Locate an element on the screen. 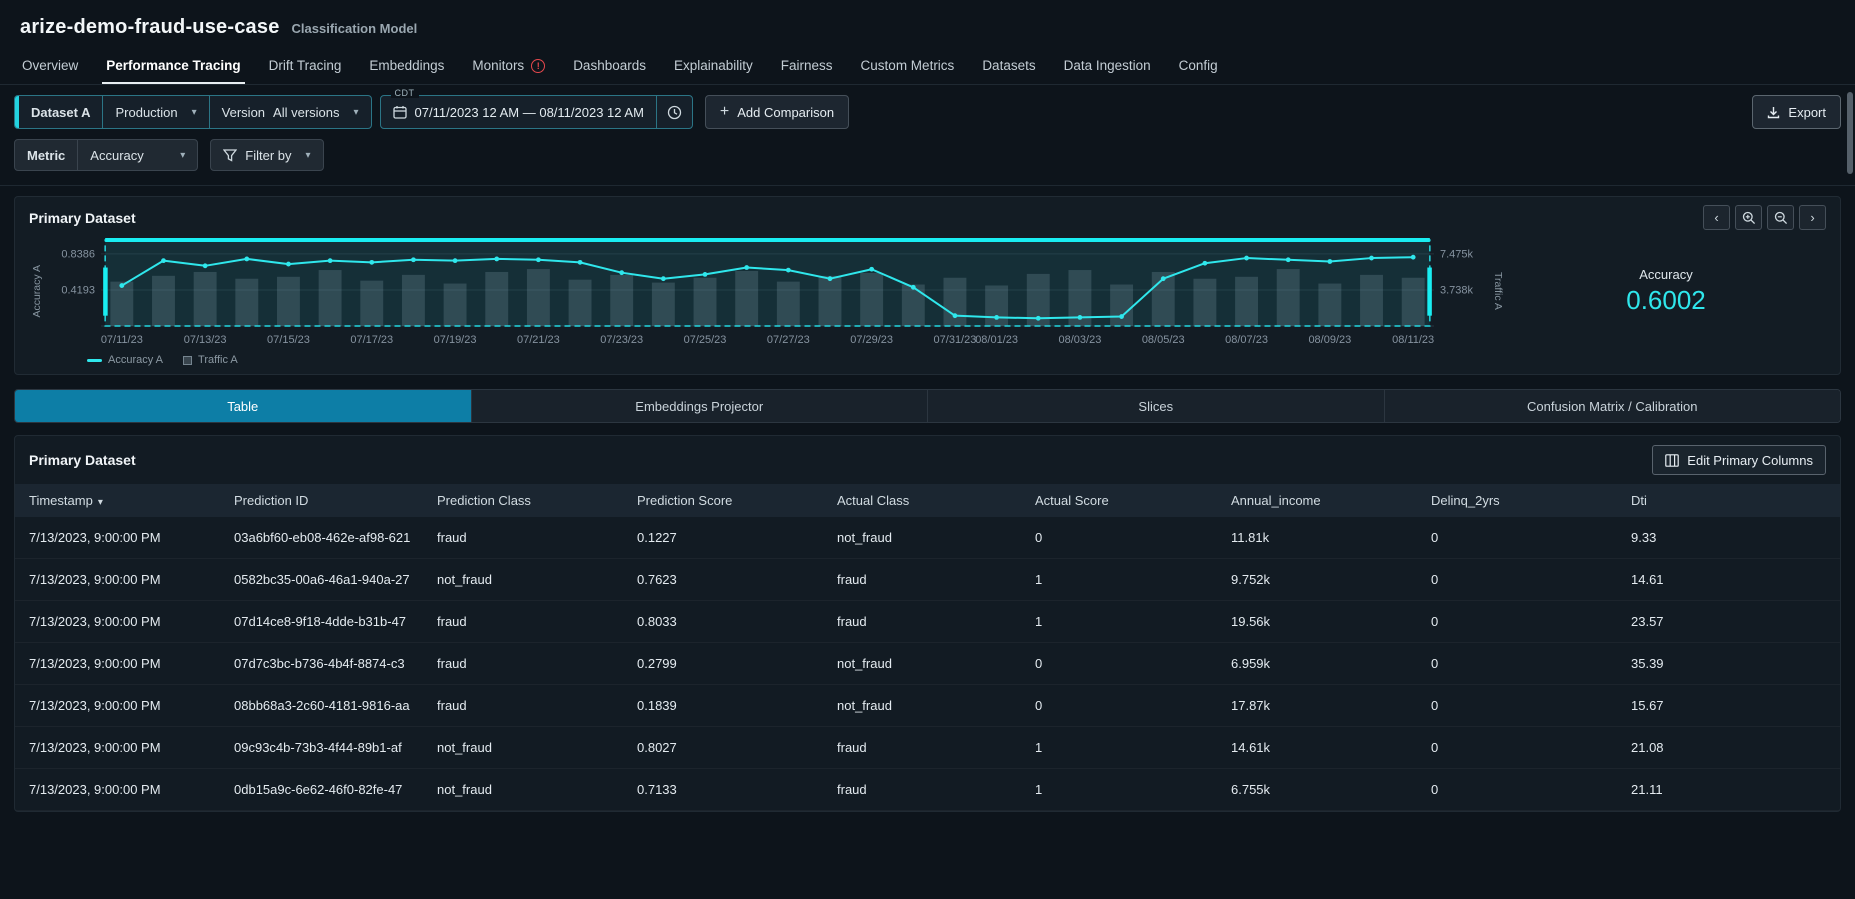 The image size is (1855, 899). zoom-in-icon is located at coordinates (1748, 217).